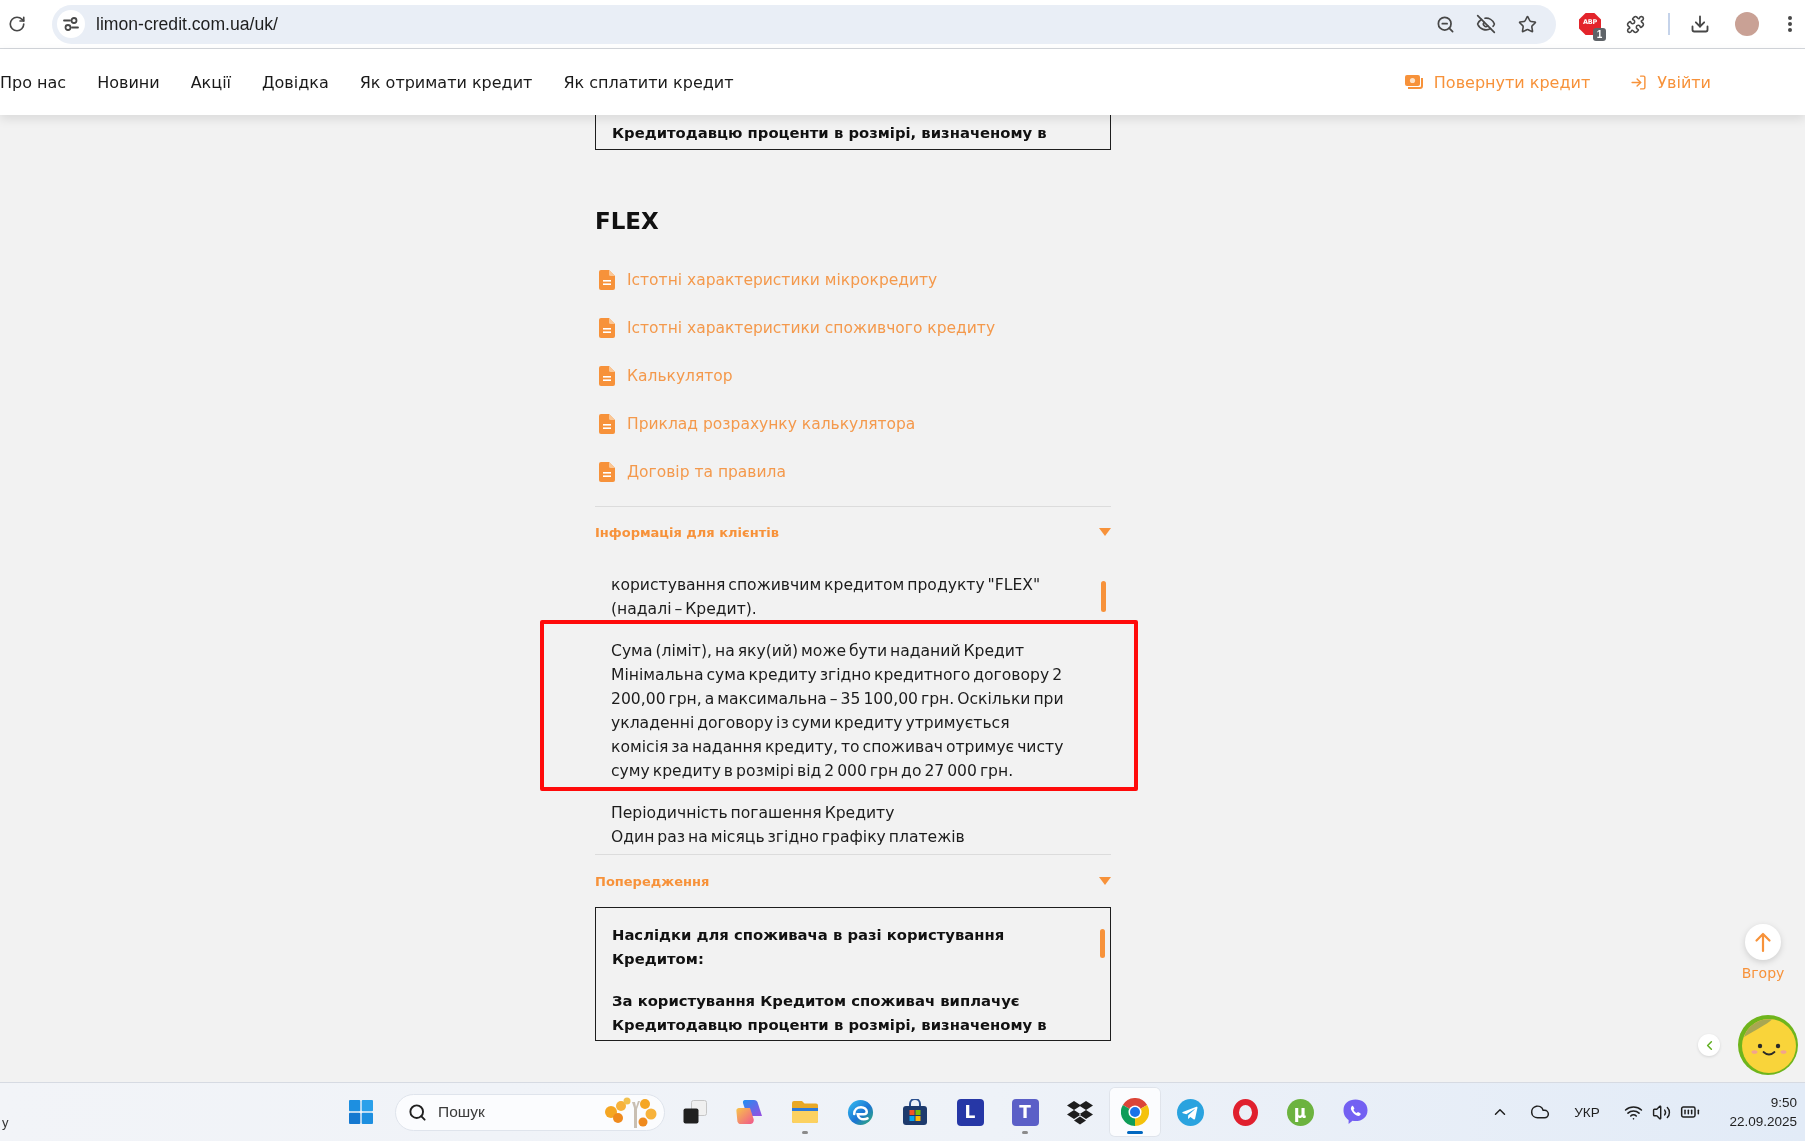 This screenshot has width=1805, height=1141. Describe the element at coordinates (1763, 942) in the screenshot. I see `arrow-up-icon` at that location.